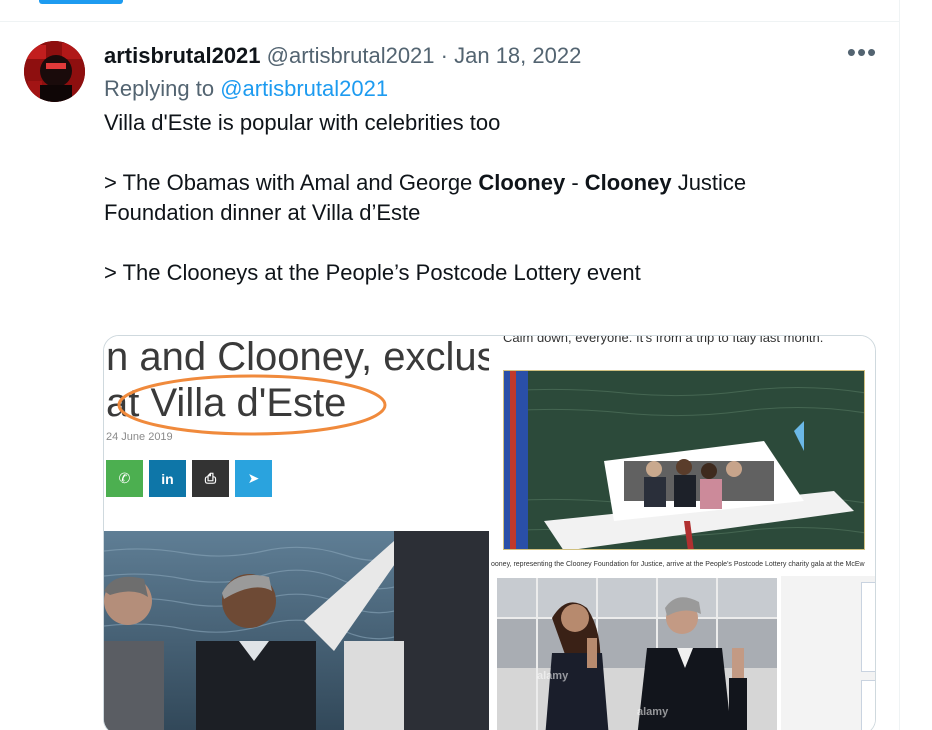  I want to click on photo-obama-clooney, so click(296, 630).